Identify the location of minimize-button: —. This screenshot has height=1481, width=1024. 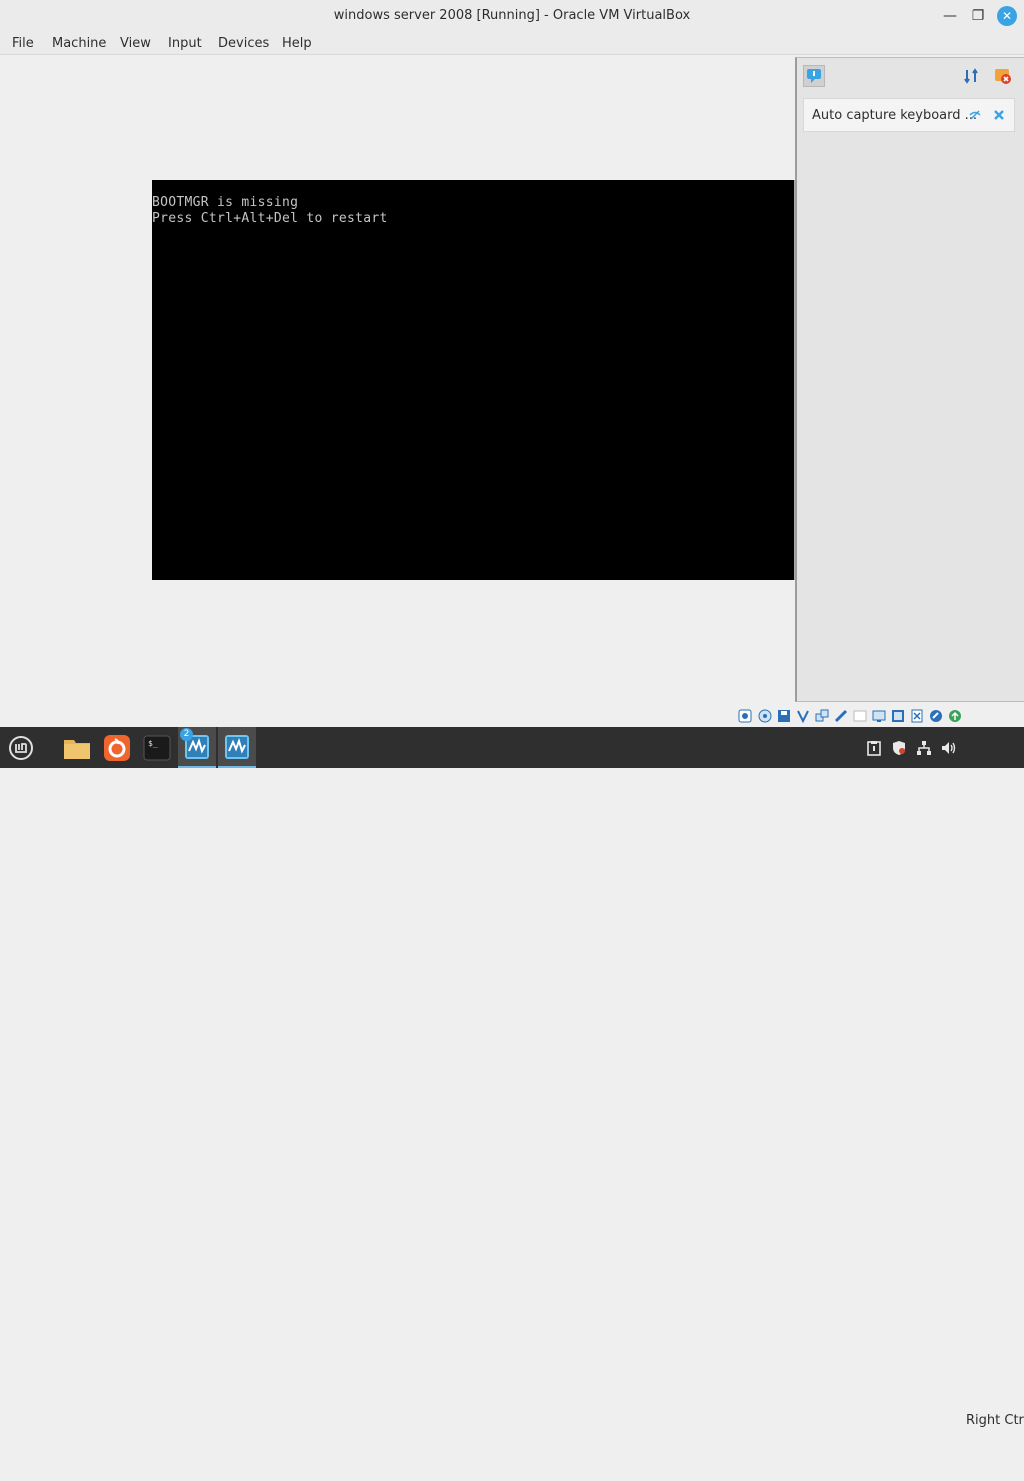
(950, 16).